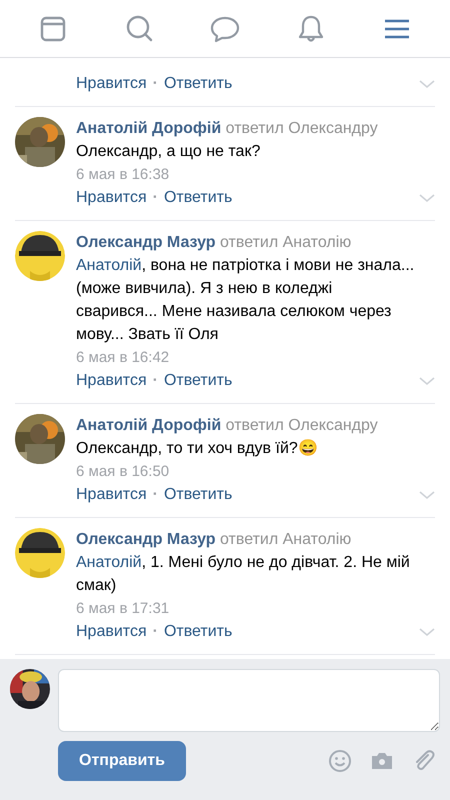 The image size is (450, 800). What do you see at coordinates (197, 448) in the screenshot?
I see `comment-text: Олександр, то ти хоч вдув їй?😄` at bounding box center [197, 448].